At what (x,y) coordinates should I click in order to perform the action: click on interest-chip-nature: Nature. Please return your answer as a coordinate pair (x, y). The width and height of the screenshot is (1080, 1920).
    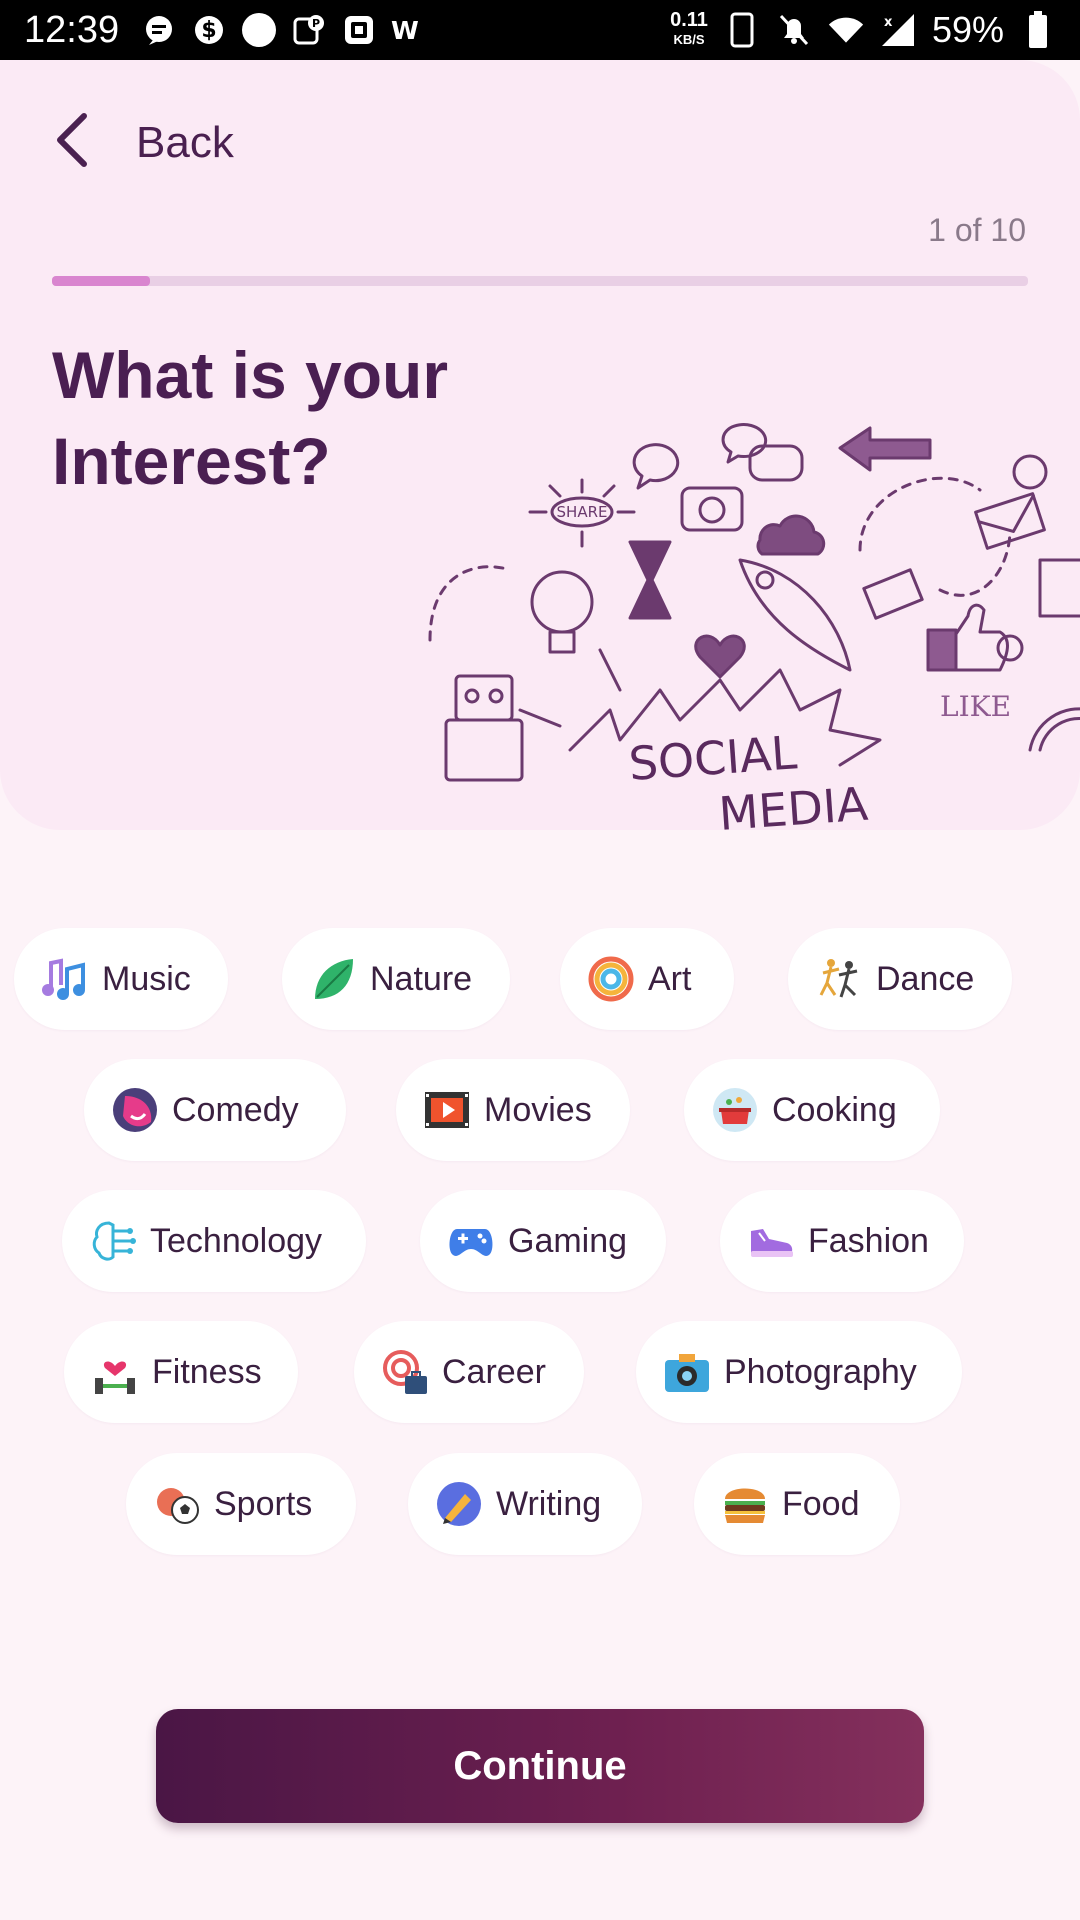
    Looking at the image, I should click on (396, 979).